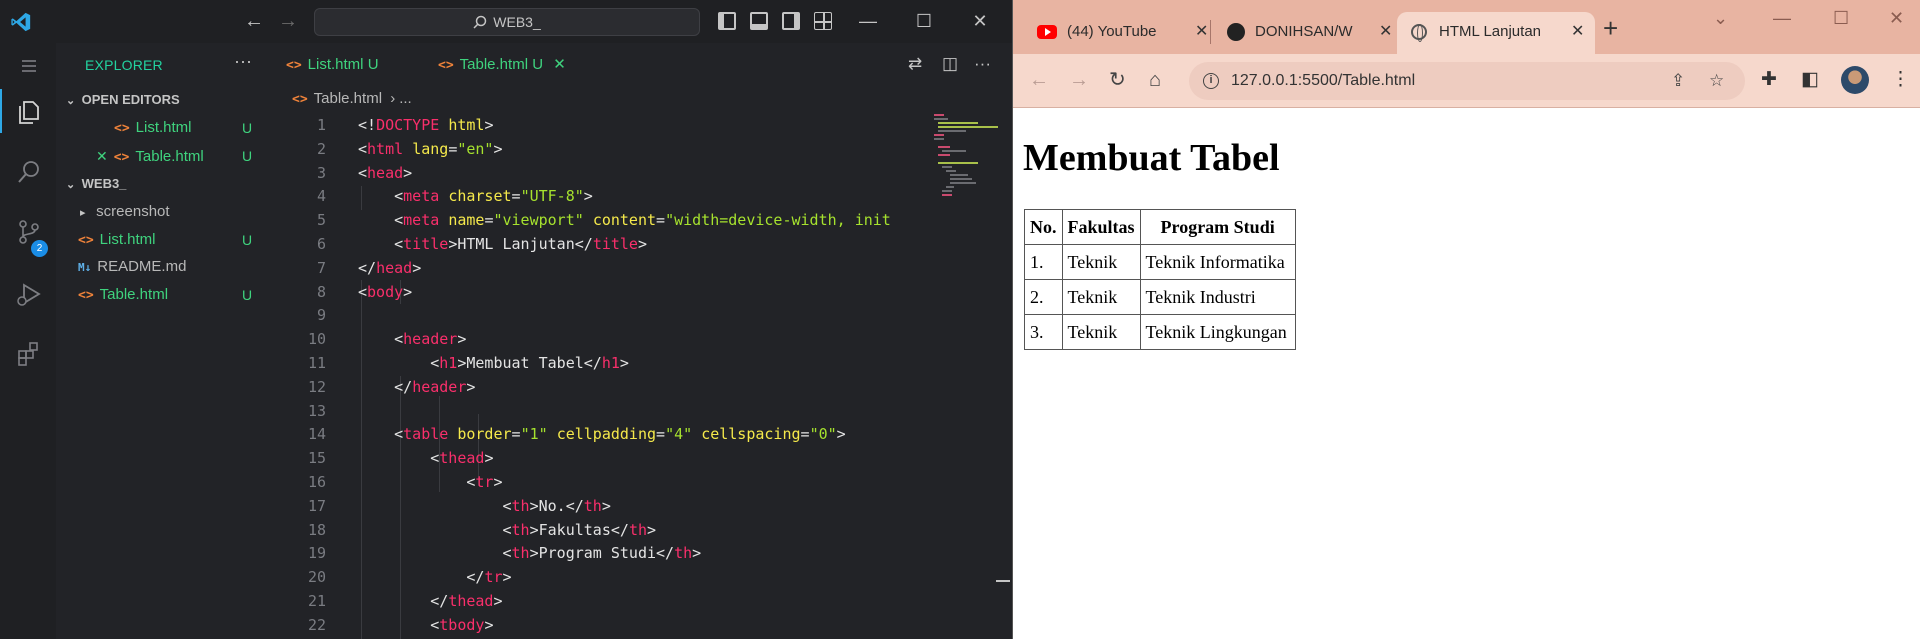 This screenshot has width=1920, height=639. What do you see at coordinates (1496, 33) in the screenshot?
I see `browser-tab-active: HTML Lanjutan ✕` at bounding box center [1496, 33].